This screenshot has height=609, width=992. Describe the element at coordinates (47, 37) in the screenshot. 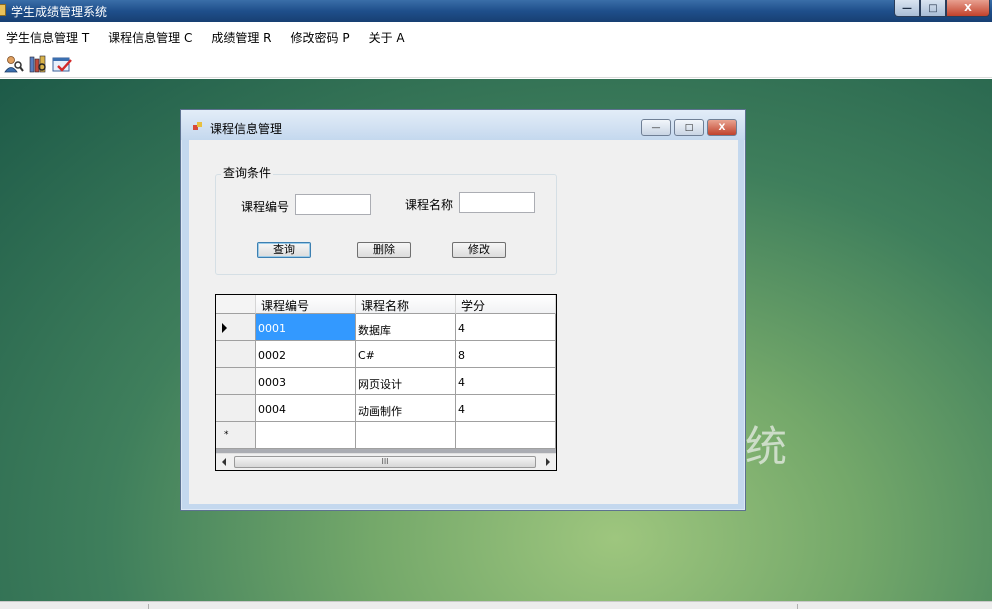

I see `menu-student-info: 学生信息管理 T` at that location.